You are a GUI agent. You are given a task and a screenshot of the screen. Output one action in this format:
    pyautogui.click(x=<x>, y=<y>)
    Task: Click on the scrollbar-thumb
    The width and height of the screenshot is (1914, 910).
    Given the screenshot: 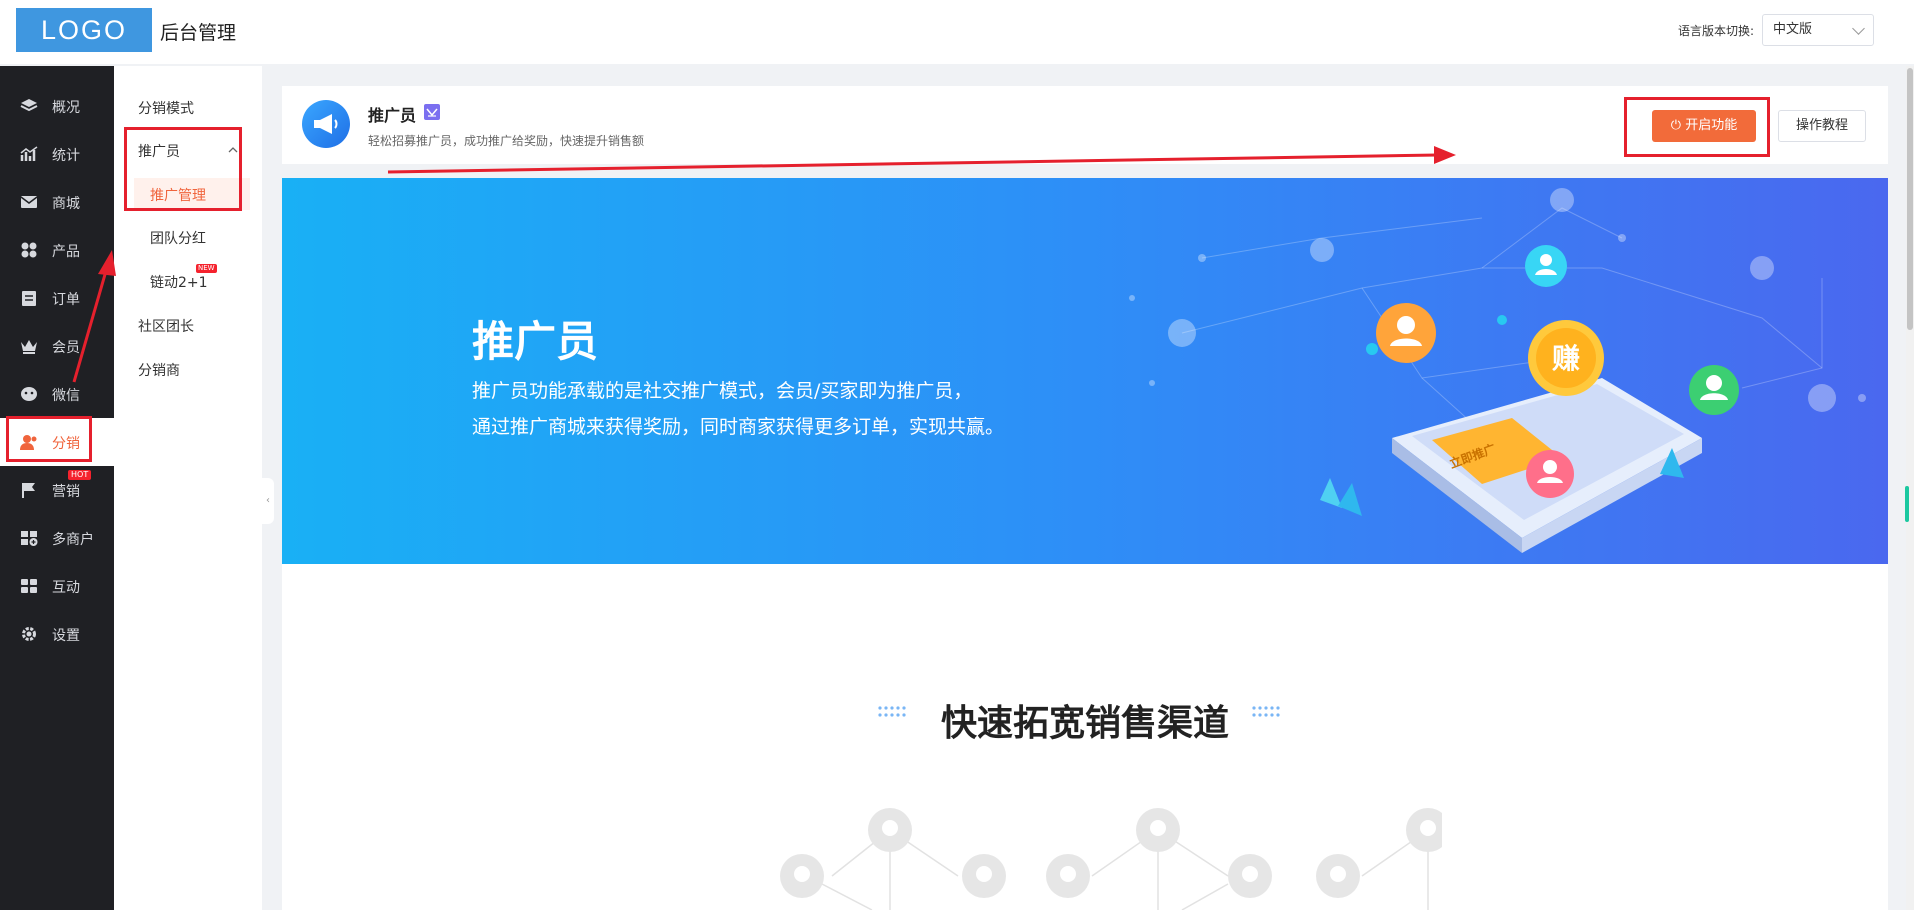 What is the action you would take?
    pyautogui.click(x=1910, y=199)
    